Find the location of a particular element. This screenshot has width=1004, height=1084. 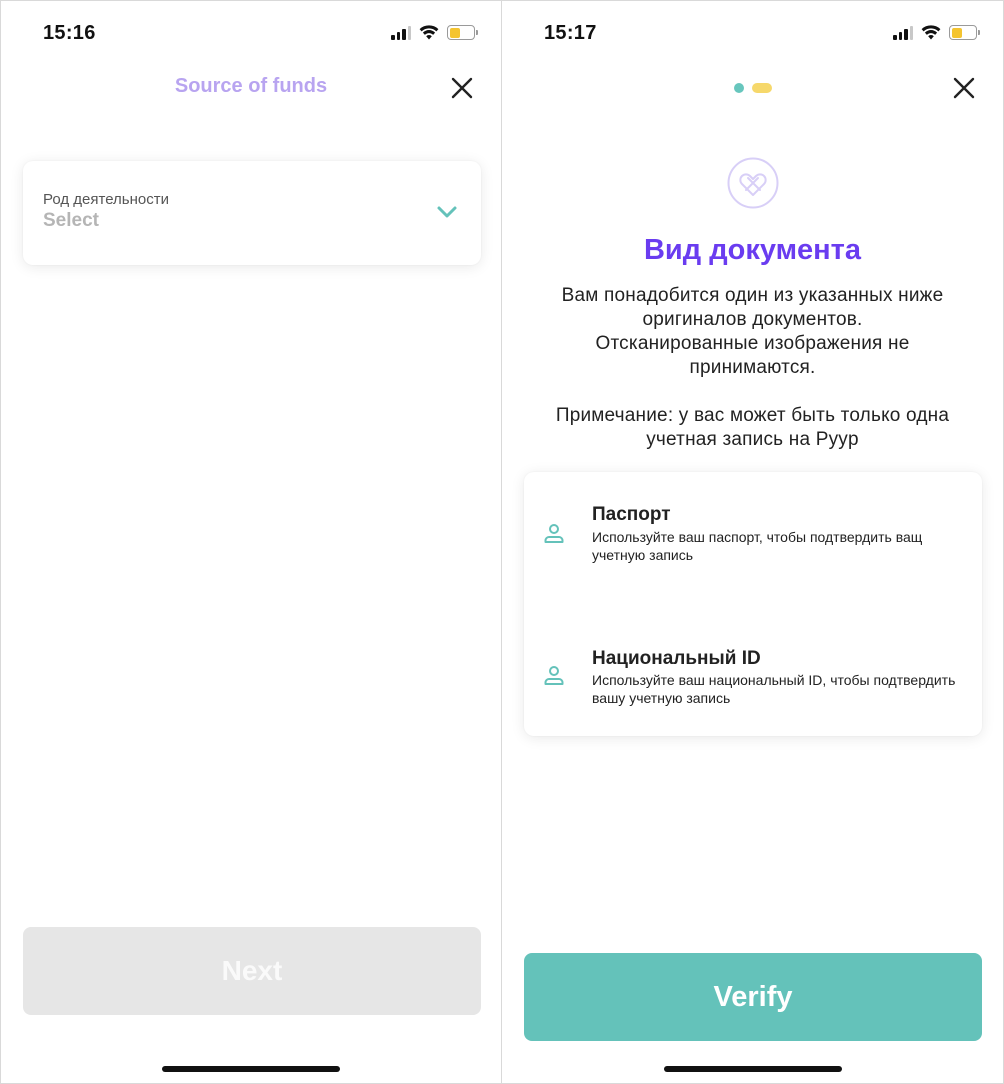

progress-indicator is located at coordinates (752, 88).